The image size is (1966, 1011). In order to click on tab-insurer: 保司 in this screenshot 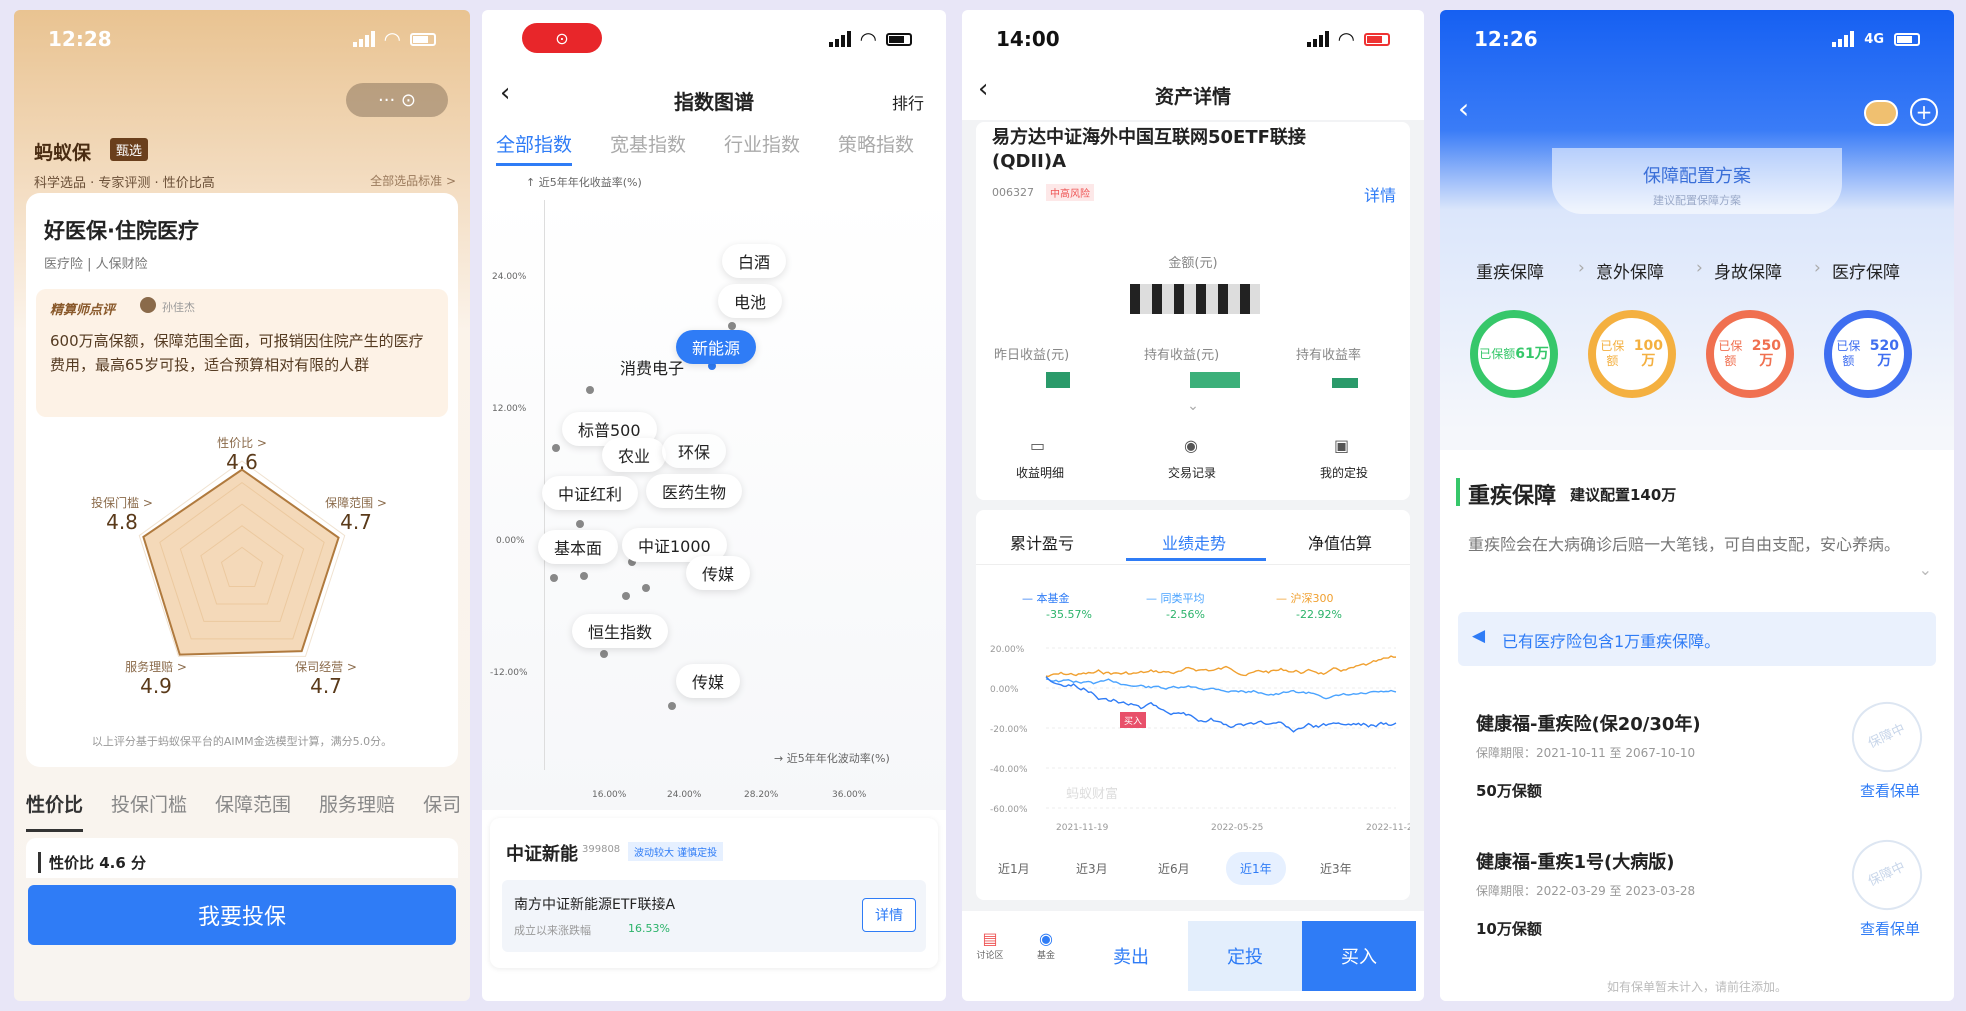, I will do `click(442, 811)`.